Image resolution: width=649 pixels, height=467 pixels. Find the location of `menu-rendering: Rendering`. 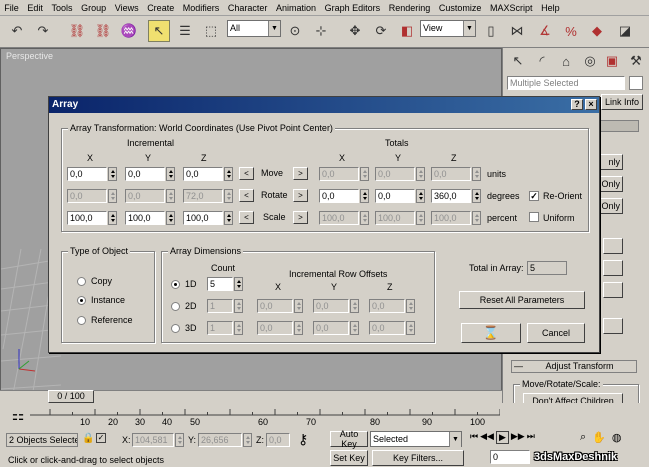

menu-rendering: Rendering is located at coordinates (409, 8).